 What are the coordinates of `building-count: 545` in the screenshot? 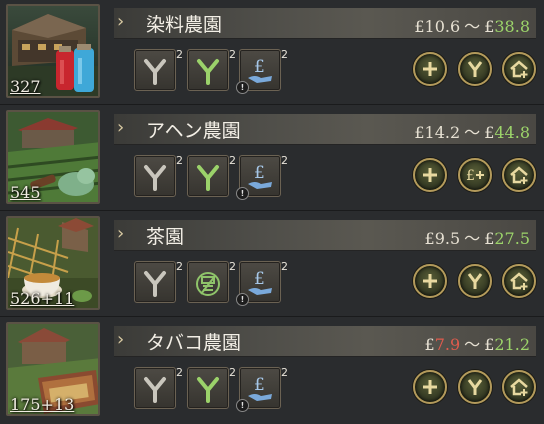 It's located at (25, 192).